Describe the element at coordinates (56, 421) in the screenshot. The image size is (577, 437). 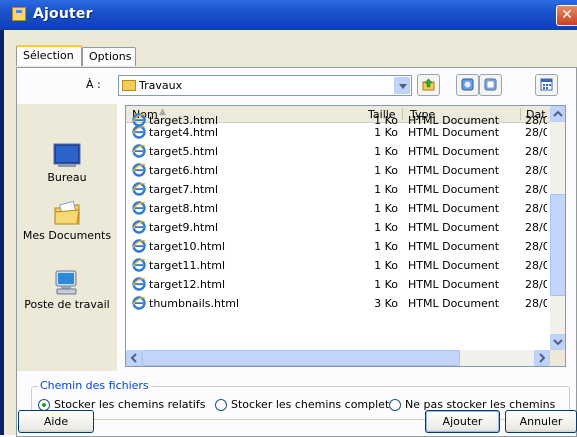
I see `help-button: Aide` at that location.